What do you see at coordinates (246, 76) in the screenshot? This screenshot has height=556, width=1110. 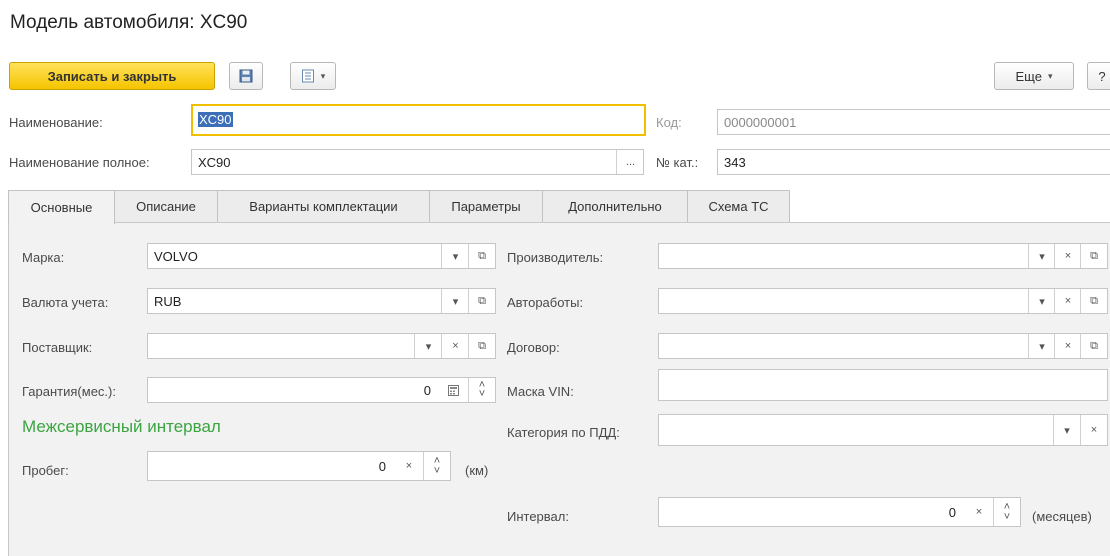 I see `save-button` at bounding box center [246, 76].